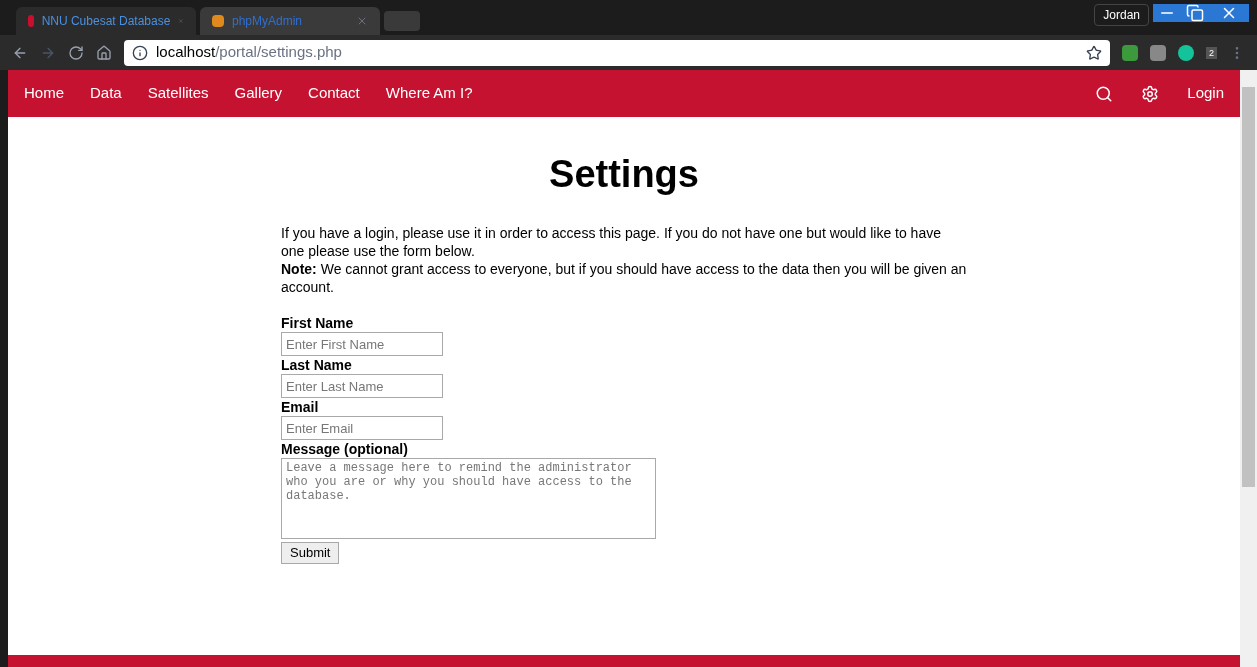 Image resolution: width=1257 pixels, height=667 pixels. Describe the element at coordinates (1104, 93) in the screenshot. I see `search-icon` at that location.